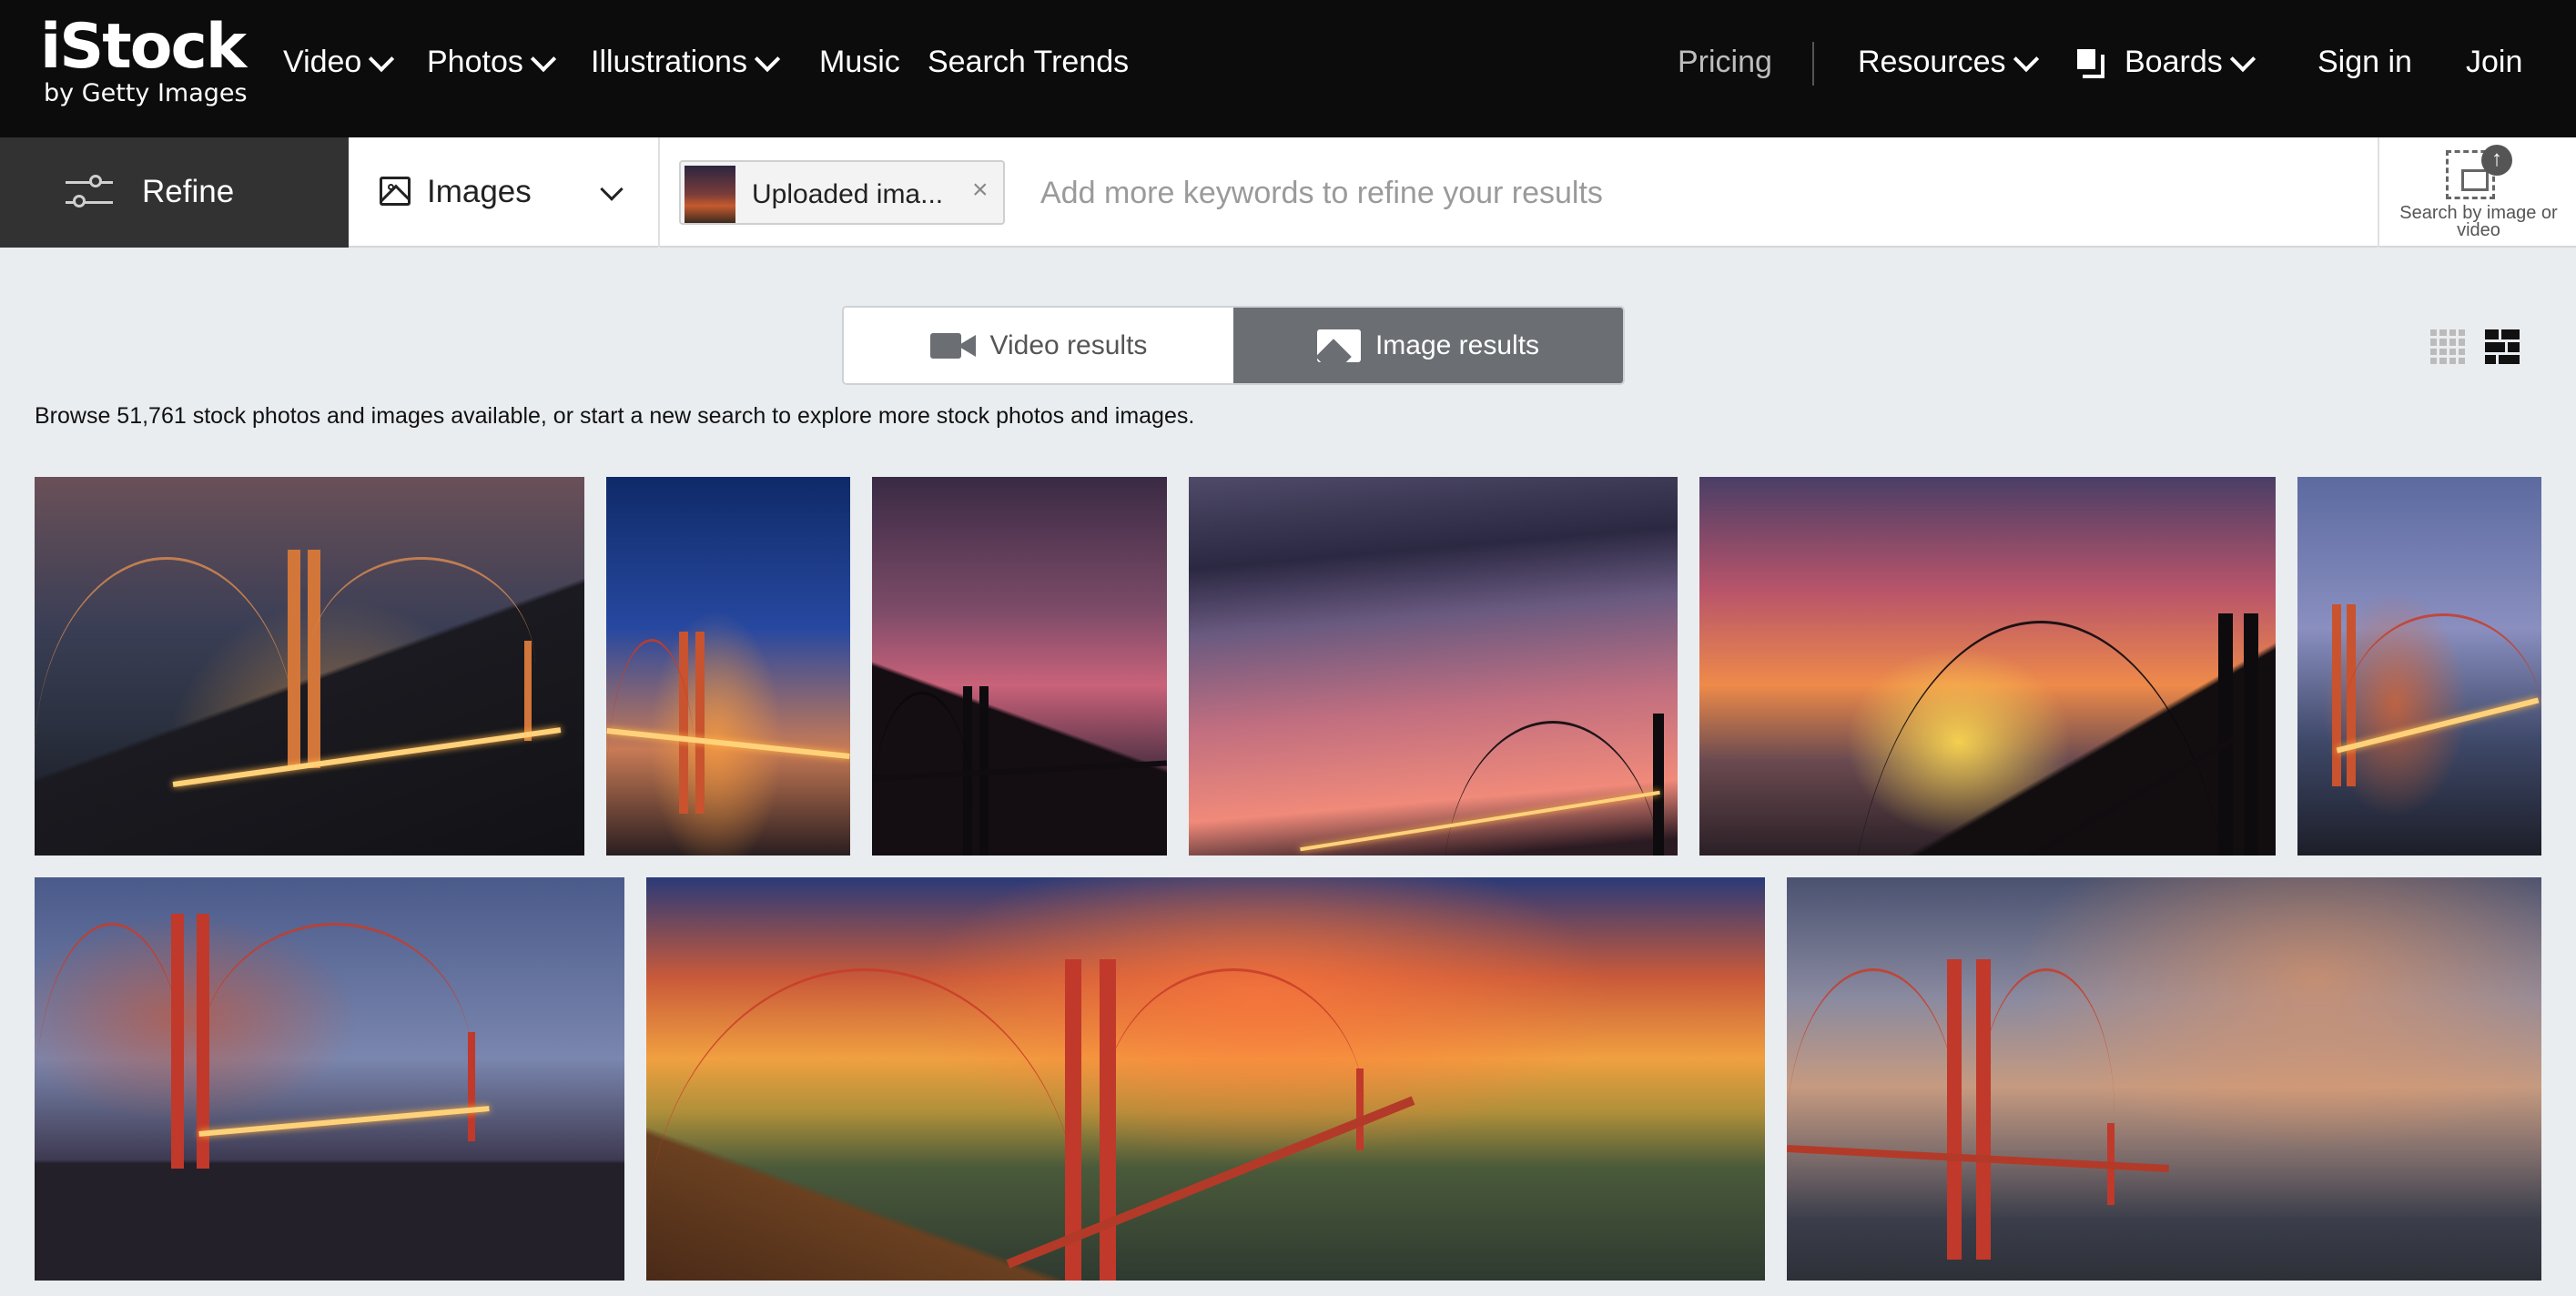 The width and height of the screenshot is (2576, 1296). What do you see at coordinates (952, 345) in the screenshot?
I see `video-camera-icon` at bounding box center [952, 345].